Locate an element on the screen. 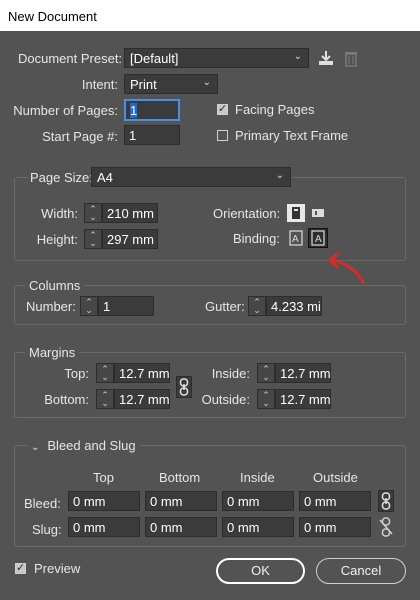 The width and height of the screenshot is (420, 600). number-of-pages-input: 1 is located at coordinates (152, 110).